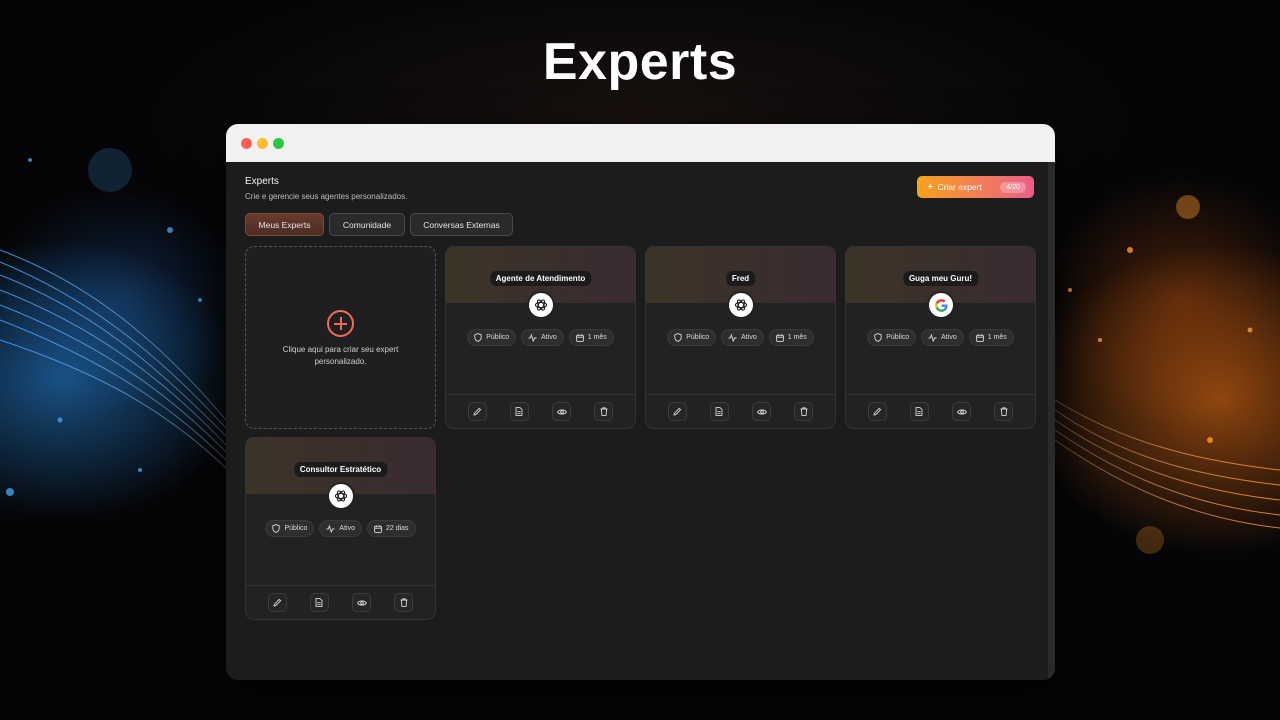  I want to click on tab-meus-experts: Meus Experts, so click(284, 224).